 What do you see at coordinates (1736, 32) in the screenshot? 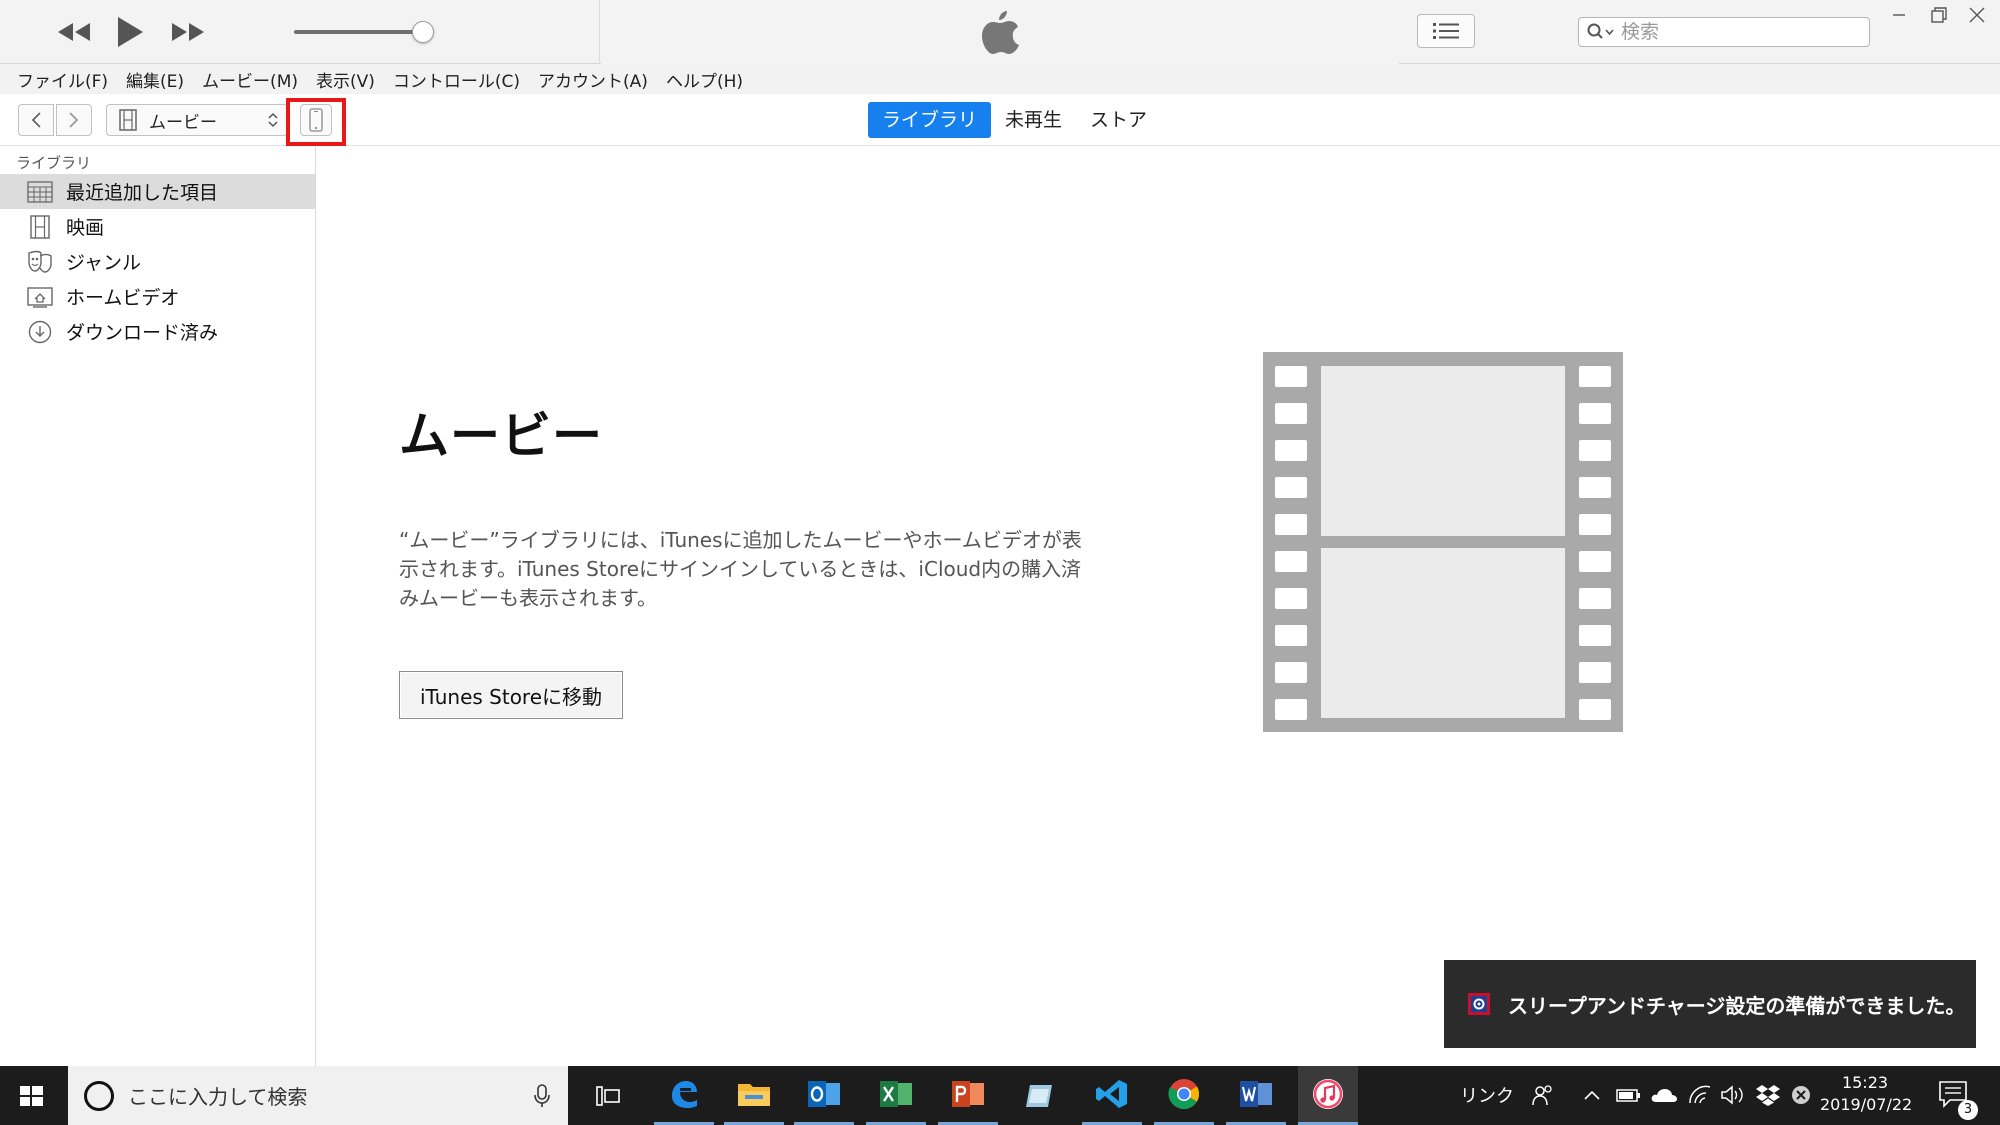
I see `search-input` at bounding box center [1736, 32].